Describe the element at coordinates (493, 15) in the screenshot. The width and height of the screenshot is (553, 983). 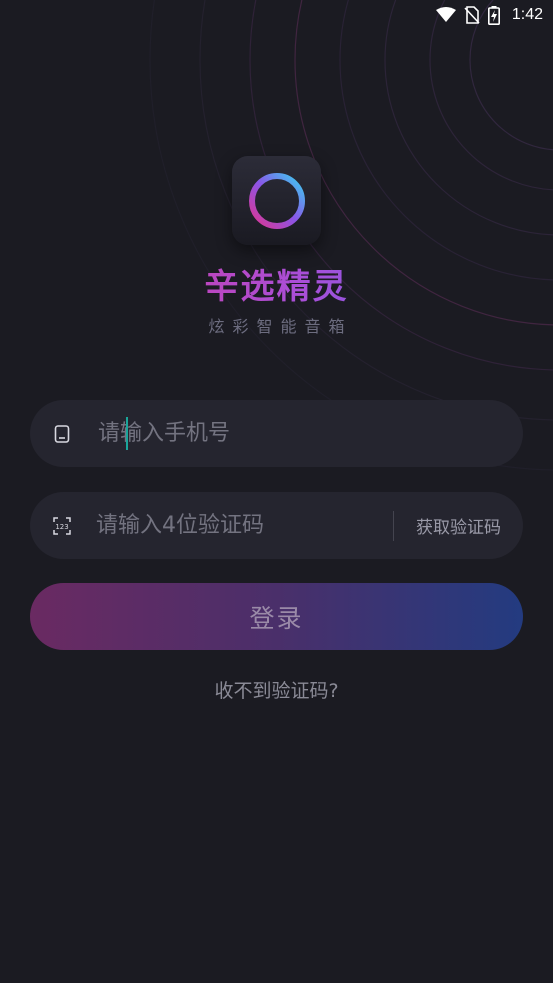
I see `battery-charging-icon` at that location.